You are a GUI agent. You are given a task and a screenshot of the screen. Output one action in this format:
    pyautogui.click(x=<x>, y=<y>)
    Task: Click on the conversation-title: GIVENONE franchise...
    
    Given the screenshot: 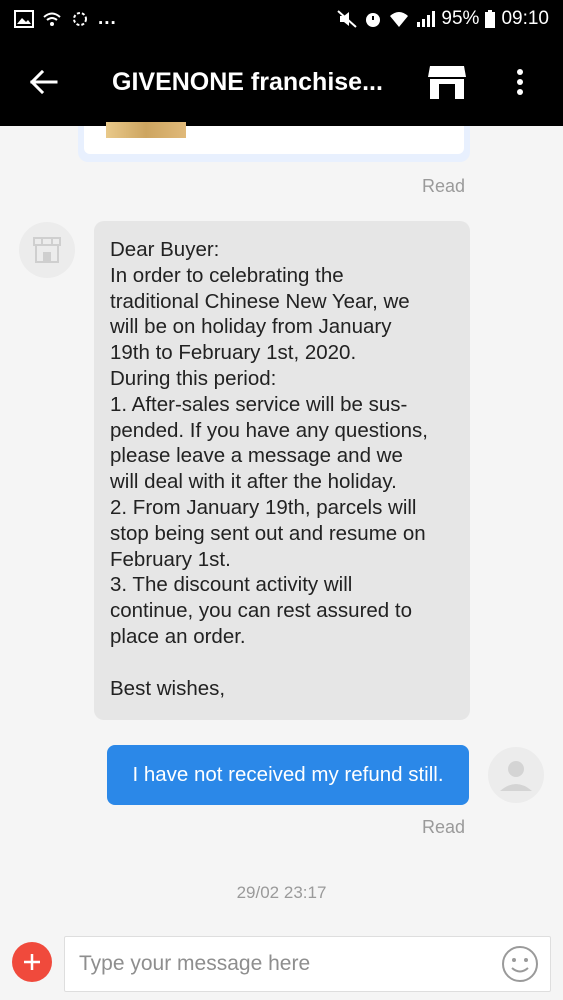 What is the action you would take?
    pyautogui.click(x=247, y=81)
    